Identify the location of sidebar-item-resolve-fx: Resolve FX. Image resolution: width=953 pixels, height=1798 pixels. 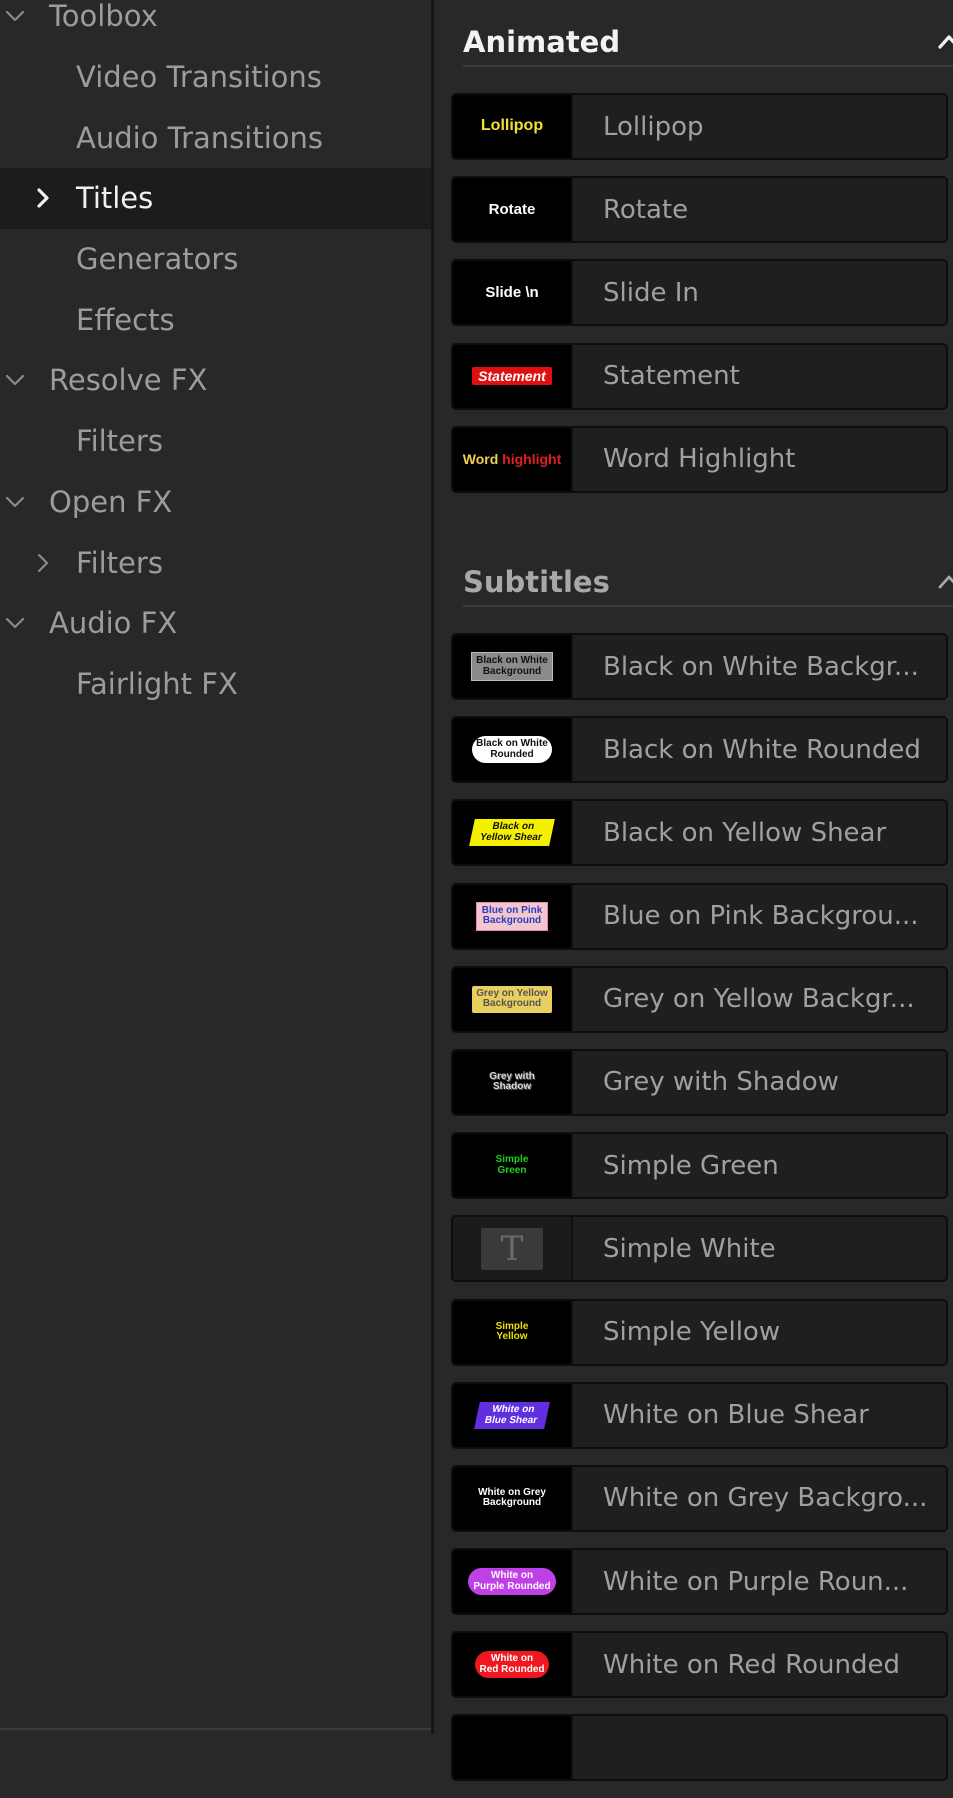
(215, 380).